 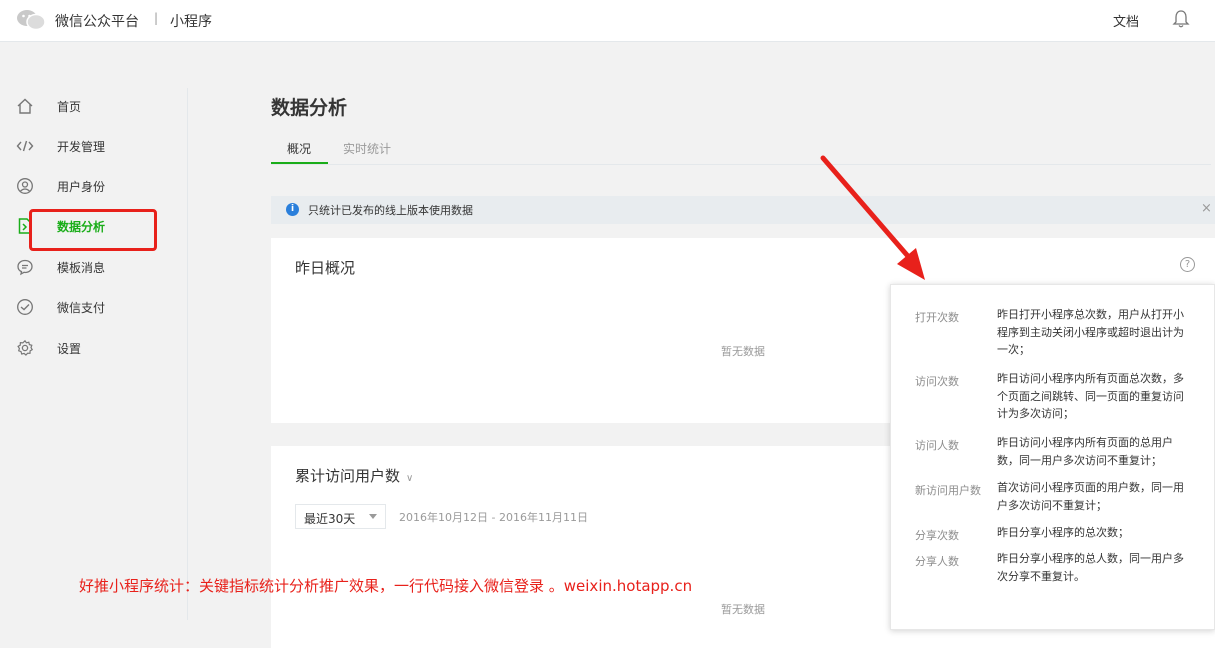 What do you see at coordinates (292, 209) in the screenshot?
I see `info-icon: i` at bounding box center [292, 209].